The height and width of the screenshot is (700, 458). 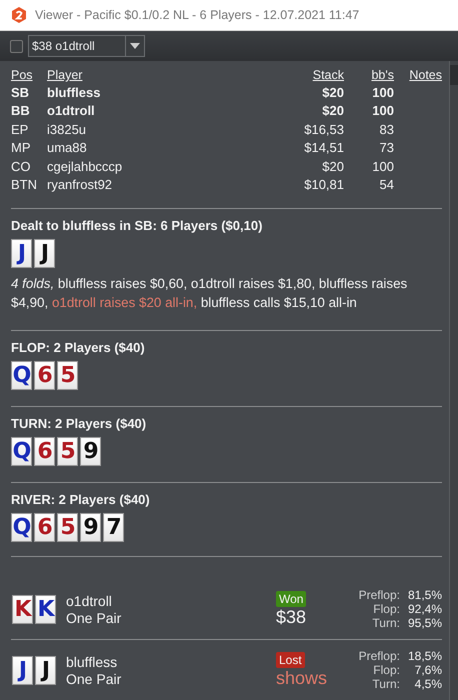 I want to click on table-cell-text: CO, so click(x=21, y=167).